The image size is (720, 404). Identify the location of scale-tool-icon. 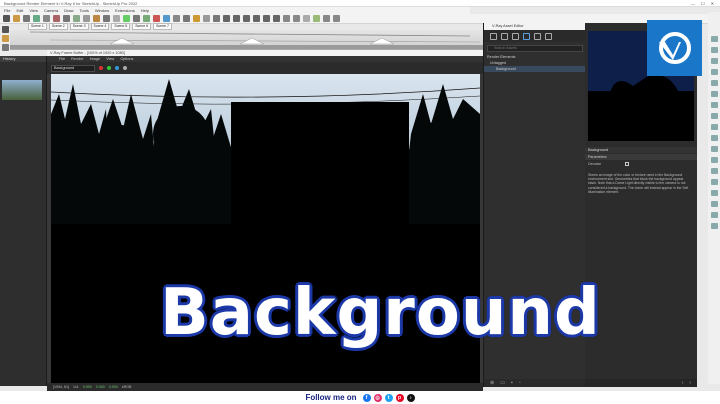
(96, 18).